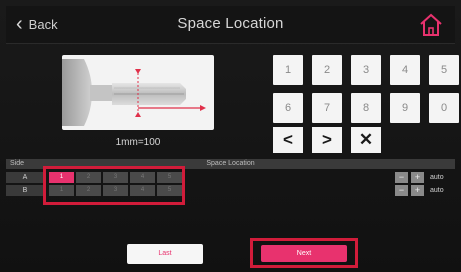  Describe the element at coordinates (25, 190) in the screenshot. I see `side-label-b: B` at that location.